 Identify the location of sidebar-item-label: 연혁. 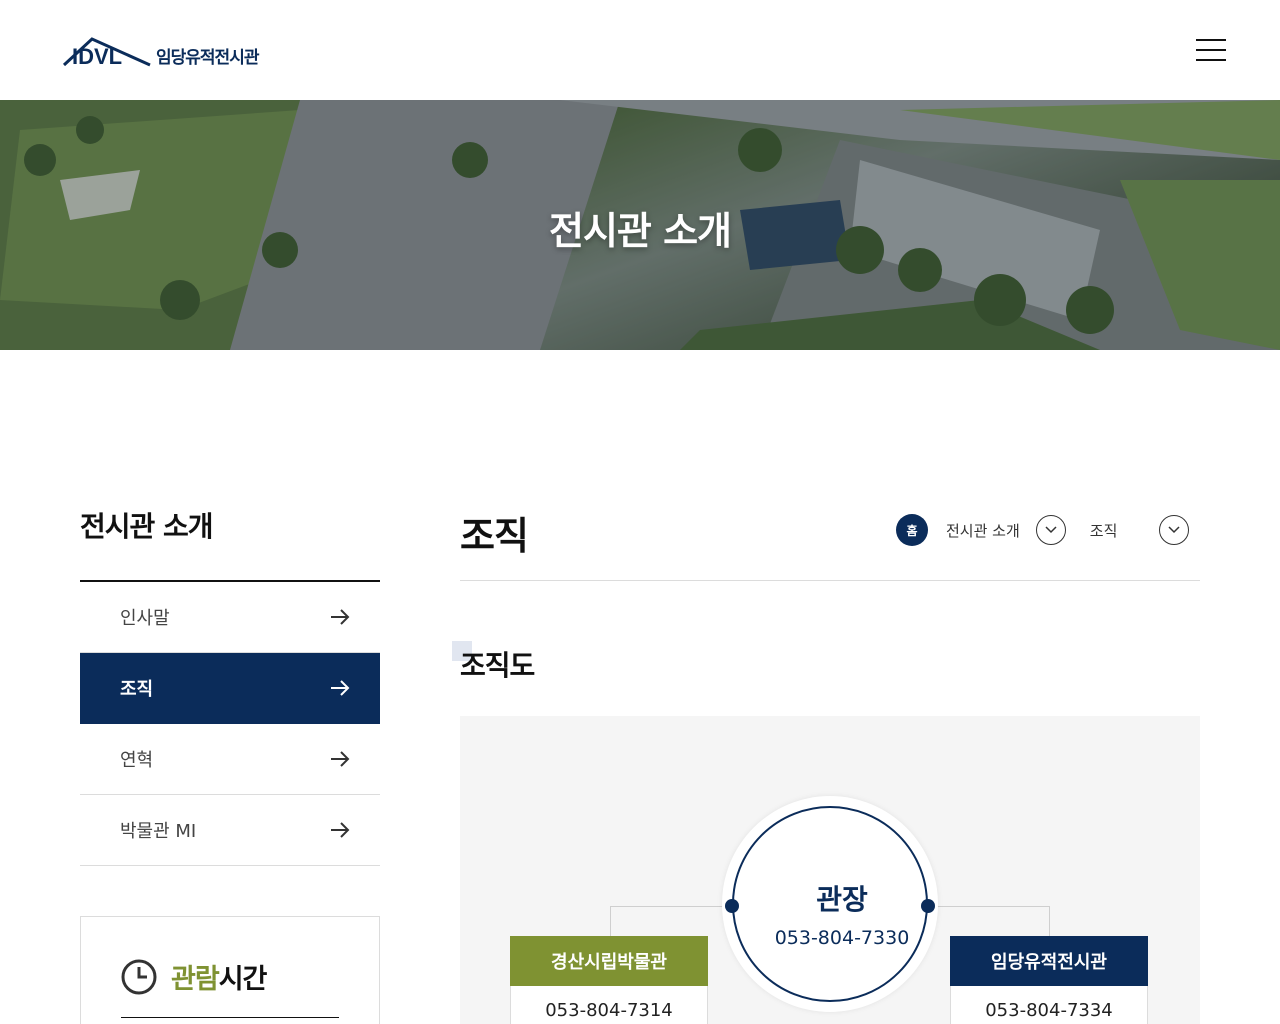
(137, 760).